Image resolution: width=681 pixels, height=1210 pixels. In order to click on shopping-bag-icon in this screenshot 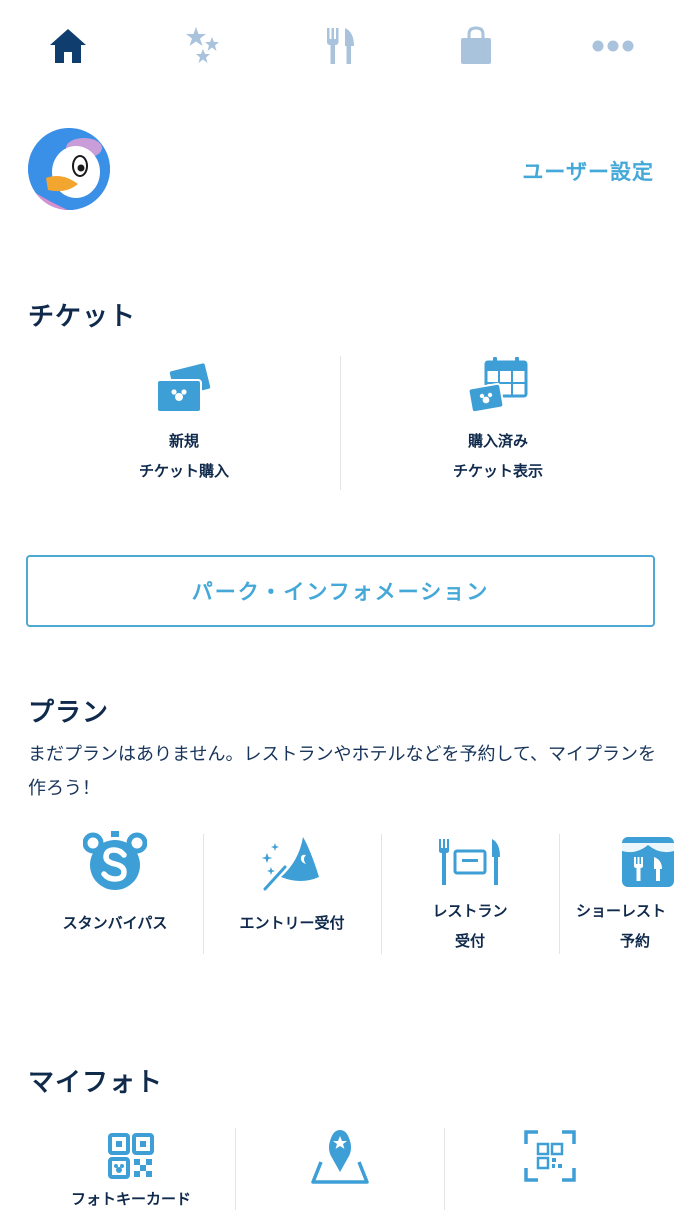, I will do `click(476, 46)`.